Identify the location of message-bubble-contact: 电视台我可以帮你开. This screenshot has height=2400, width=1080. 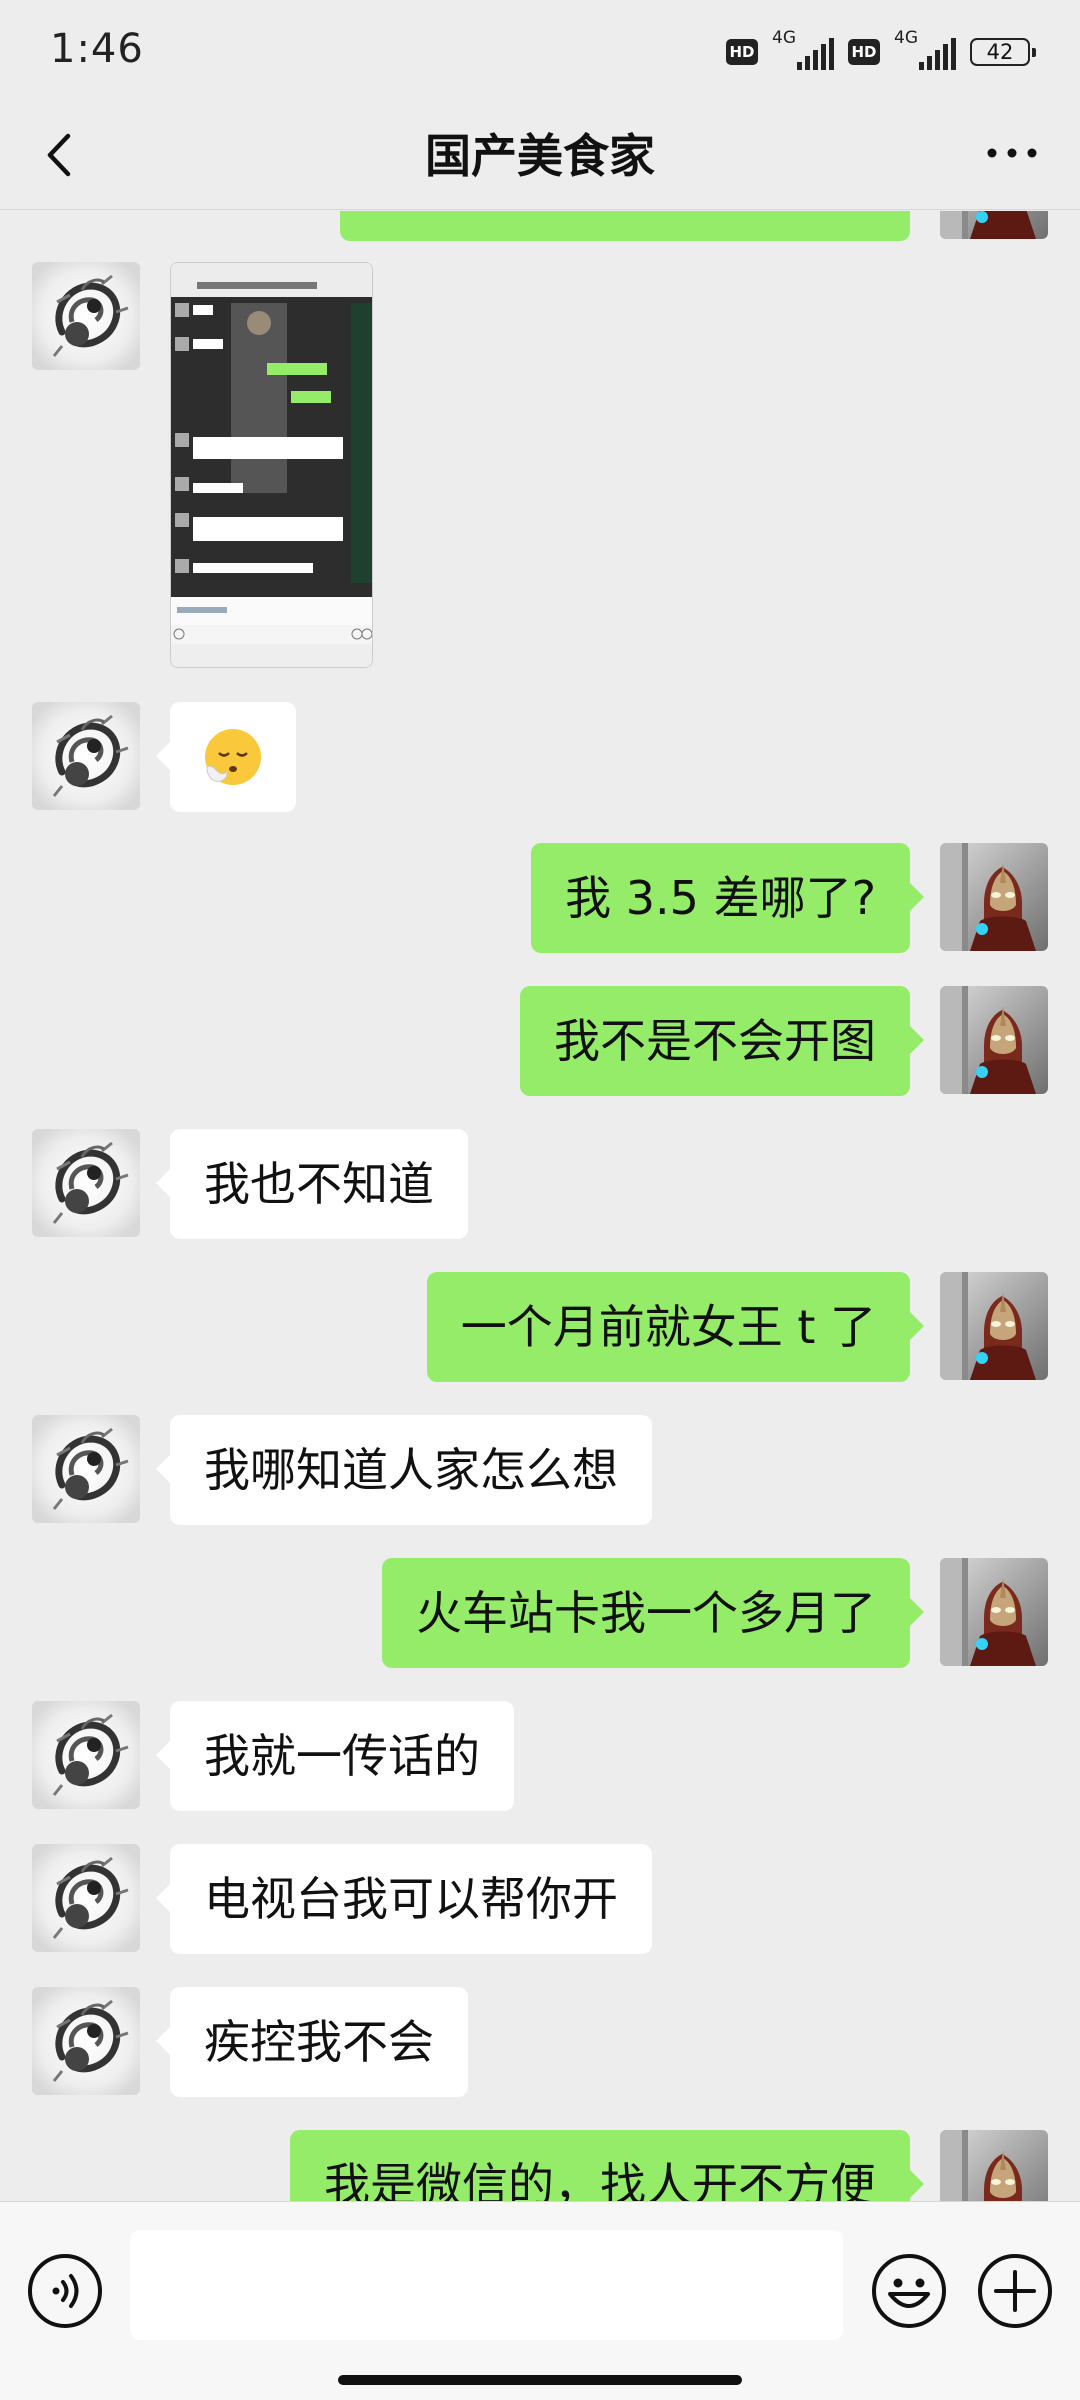
(404, 1899).